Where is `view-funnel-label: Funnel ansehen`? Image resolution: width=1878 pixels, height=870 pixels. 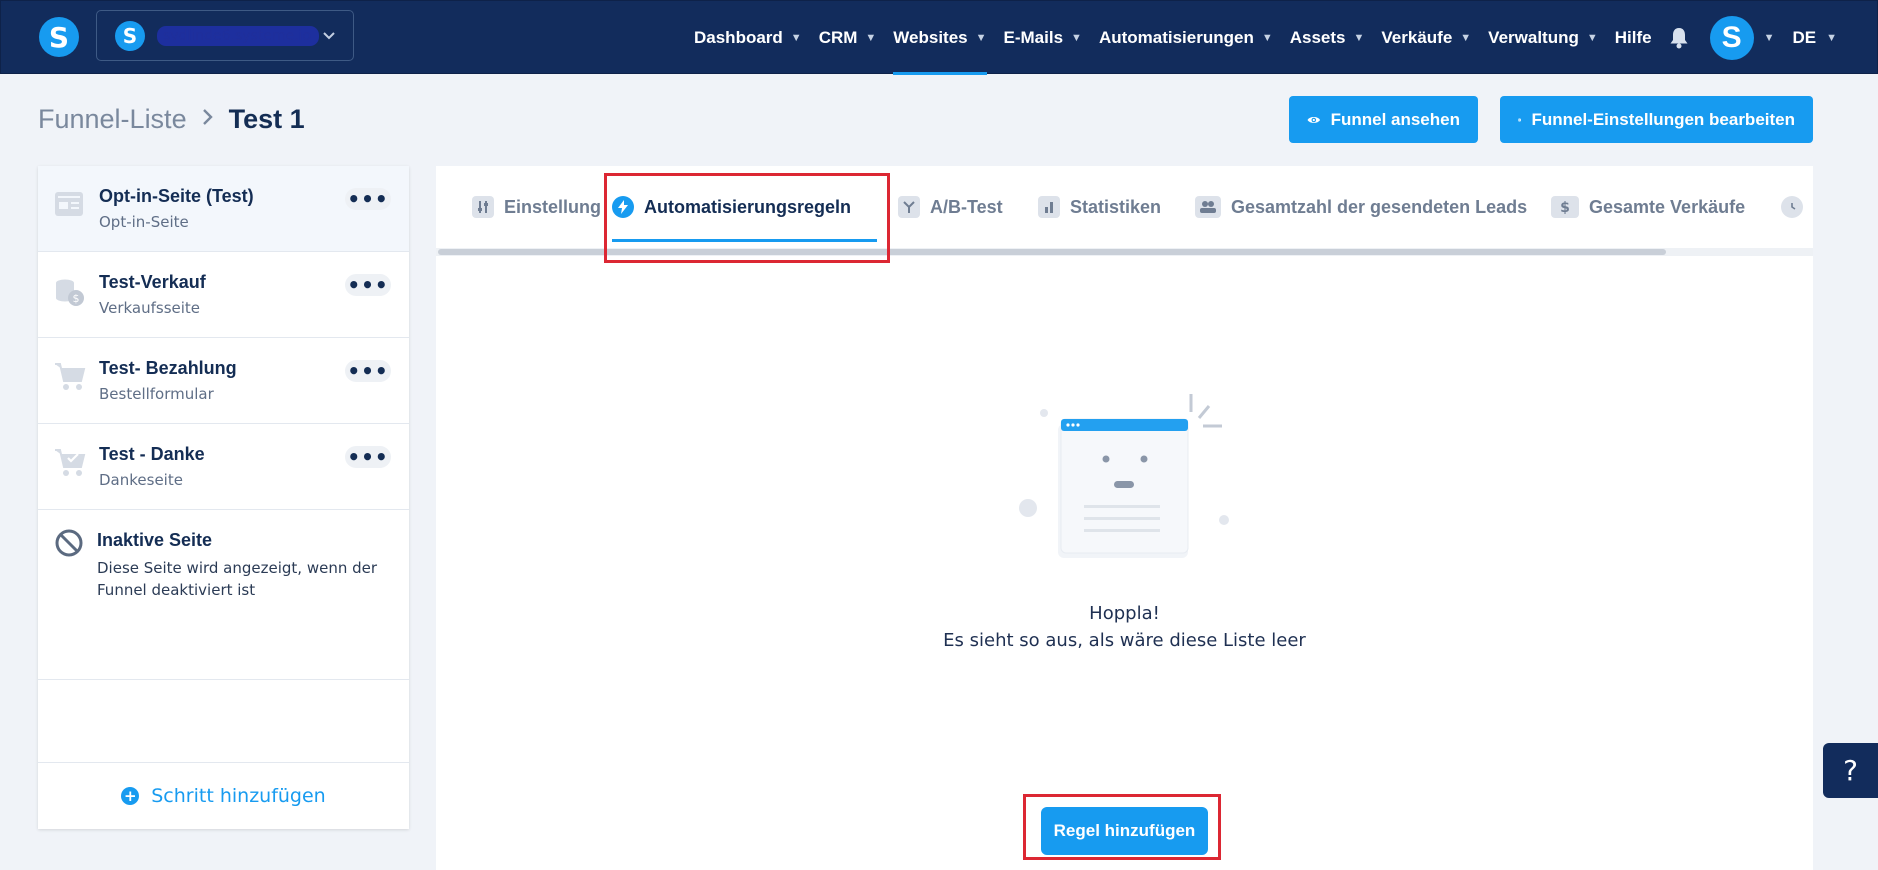
view-funnel-label: Funnel ansehen is located at coordinates (1395, 119).